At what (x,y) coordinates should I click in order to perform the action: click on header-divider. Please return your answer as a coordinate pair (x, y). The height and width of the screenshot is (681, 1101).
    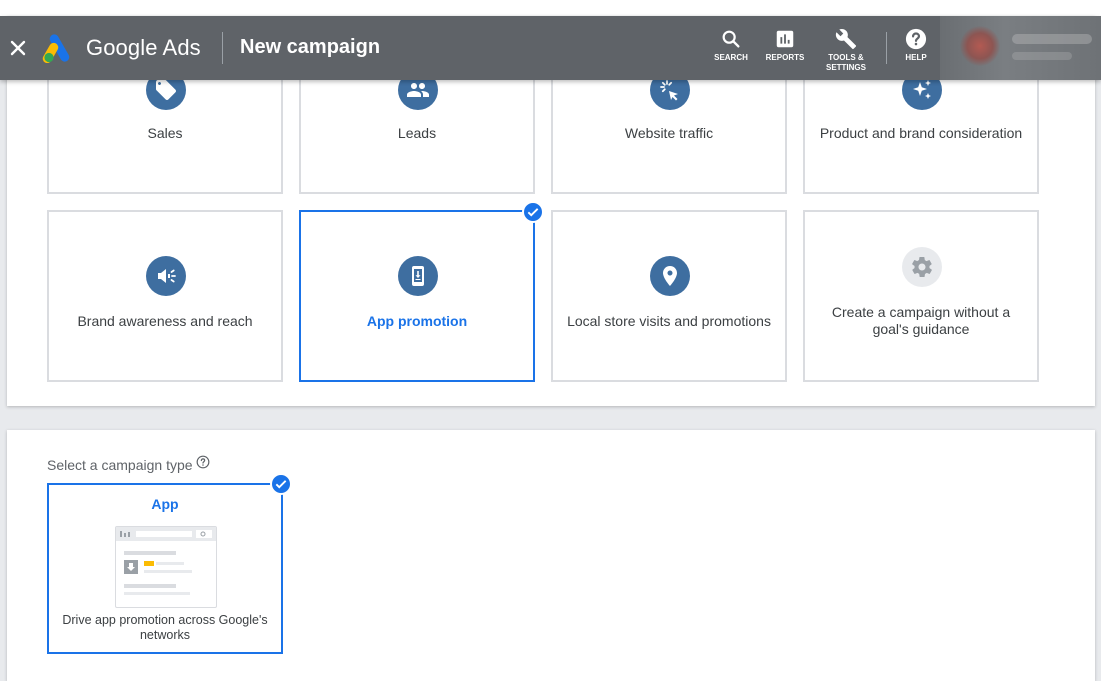
    Looking at the image, I should click on (222, 48).